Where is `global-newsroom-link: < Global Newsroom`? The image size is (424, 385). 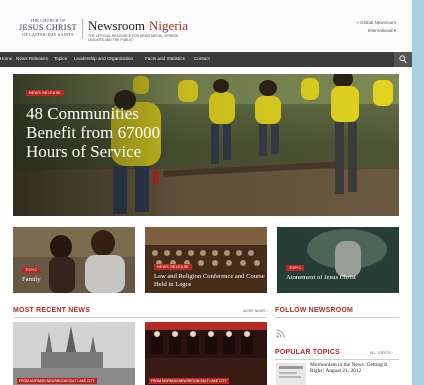 global-newsroom-link: < Global Newsroom is located at coordinates (376, 22).